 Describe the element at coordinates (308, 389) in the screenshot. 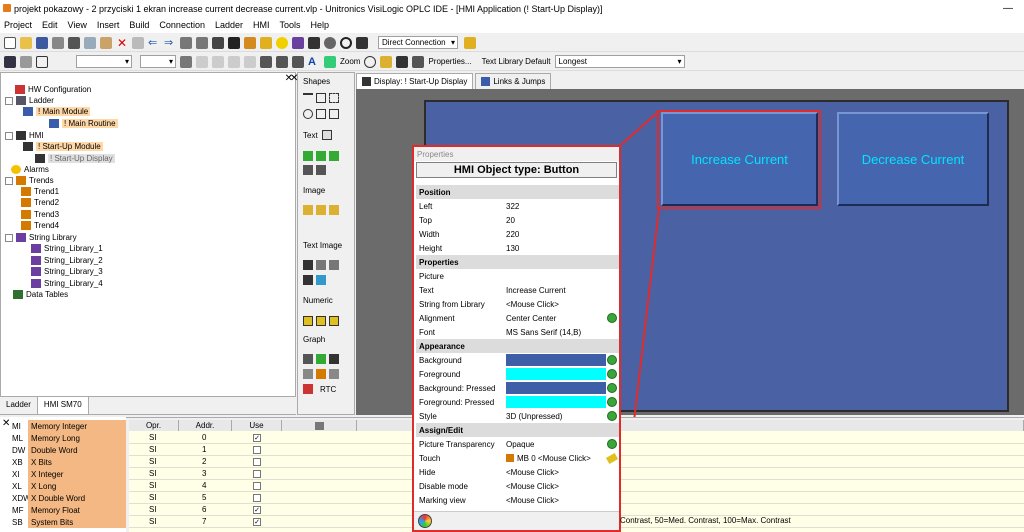

I see `thermometer-icon` at that location.